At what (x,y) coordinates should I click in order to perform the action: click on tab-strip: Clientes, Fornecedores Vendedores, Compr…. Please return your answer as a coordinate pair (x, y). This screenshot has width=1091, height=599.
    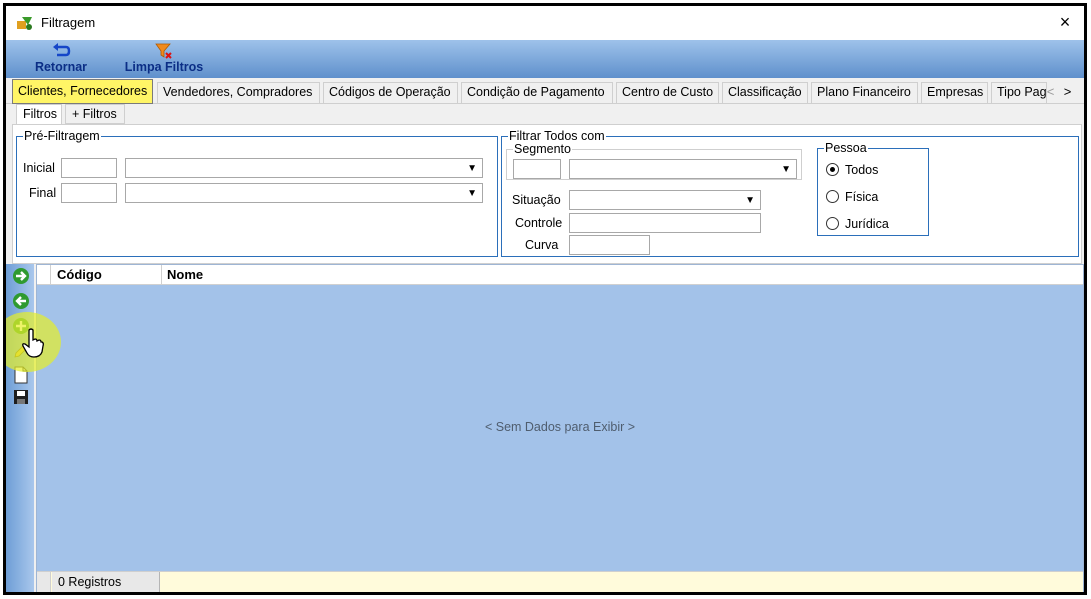
    Looking at the image, I should click on (545, 91).